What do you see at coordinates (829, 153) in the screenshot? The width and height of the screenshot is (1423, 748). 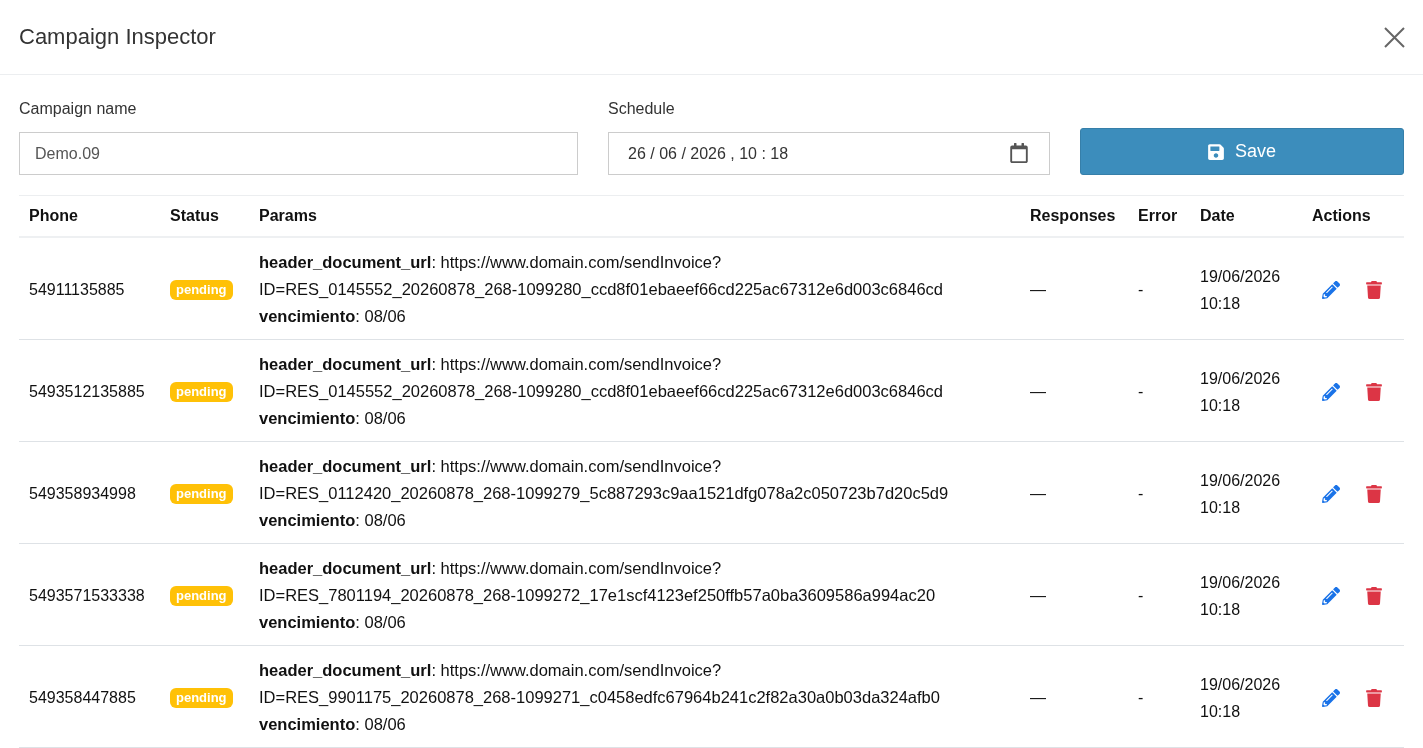 I see `date-time-input: 26 / 06 / 2026 , 10 : 18` at bounding box center [829, 153].